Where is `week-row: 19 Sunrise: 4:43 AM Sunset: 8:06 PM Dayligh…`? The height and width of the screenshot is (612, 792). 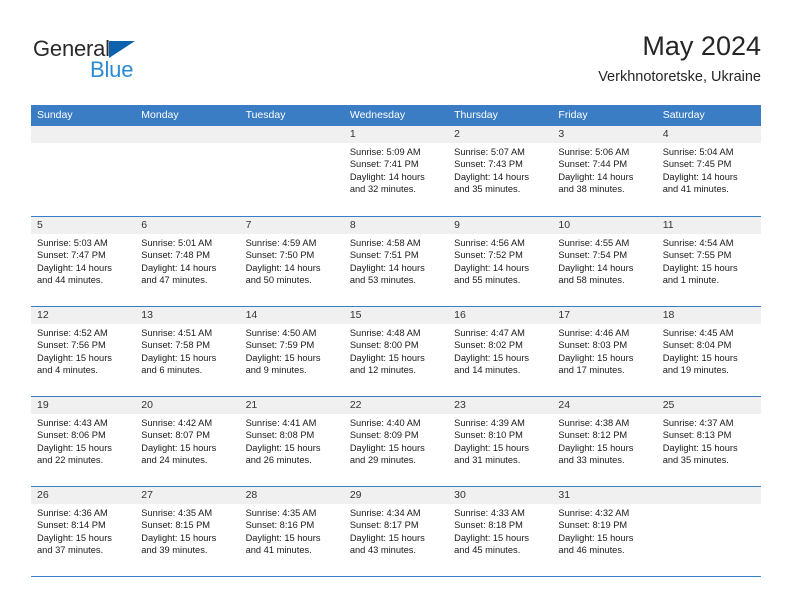 week-row: 19 Sunrise: 4:43 AM Sunset: 8:06 PM Dayligh… is located at coordinates (396, 441).